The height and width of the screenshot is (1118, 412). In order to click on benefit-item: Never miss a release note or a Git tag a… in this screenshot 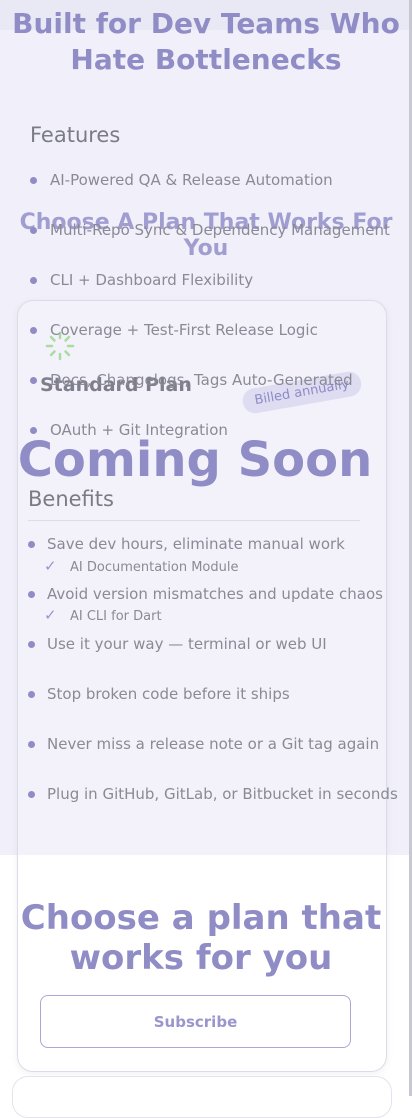, I will do `click(213, 744)`.